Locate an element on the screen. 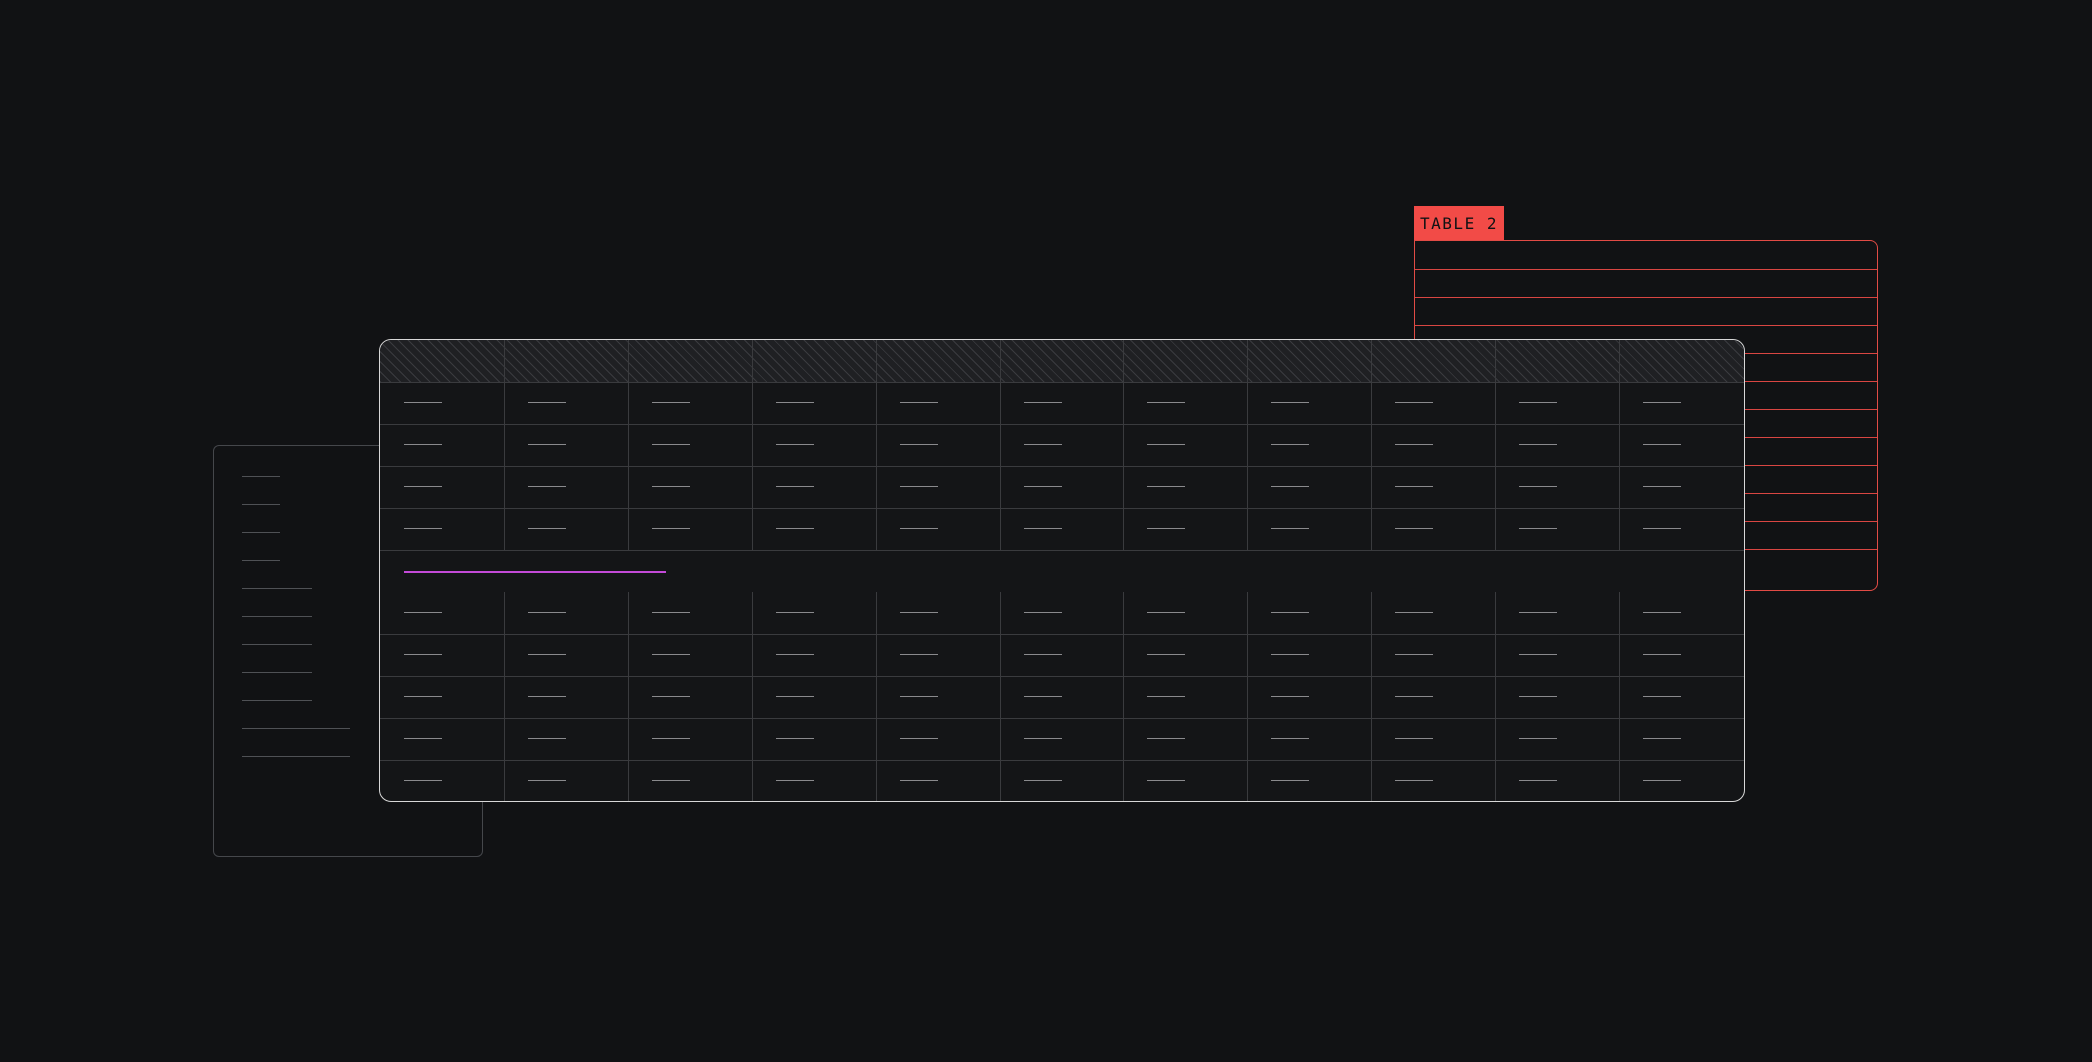 This screenshot has width=2092, height=1062. highlighted-row-bar is located at coordinates (535, 572).